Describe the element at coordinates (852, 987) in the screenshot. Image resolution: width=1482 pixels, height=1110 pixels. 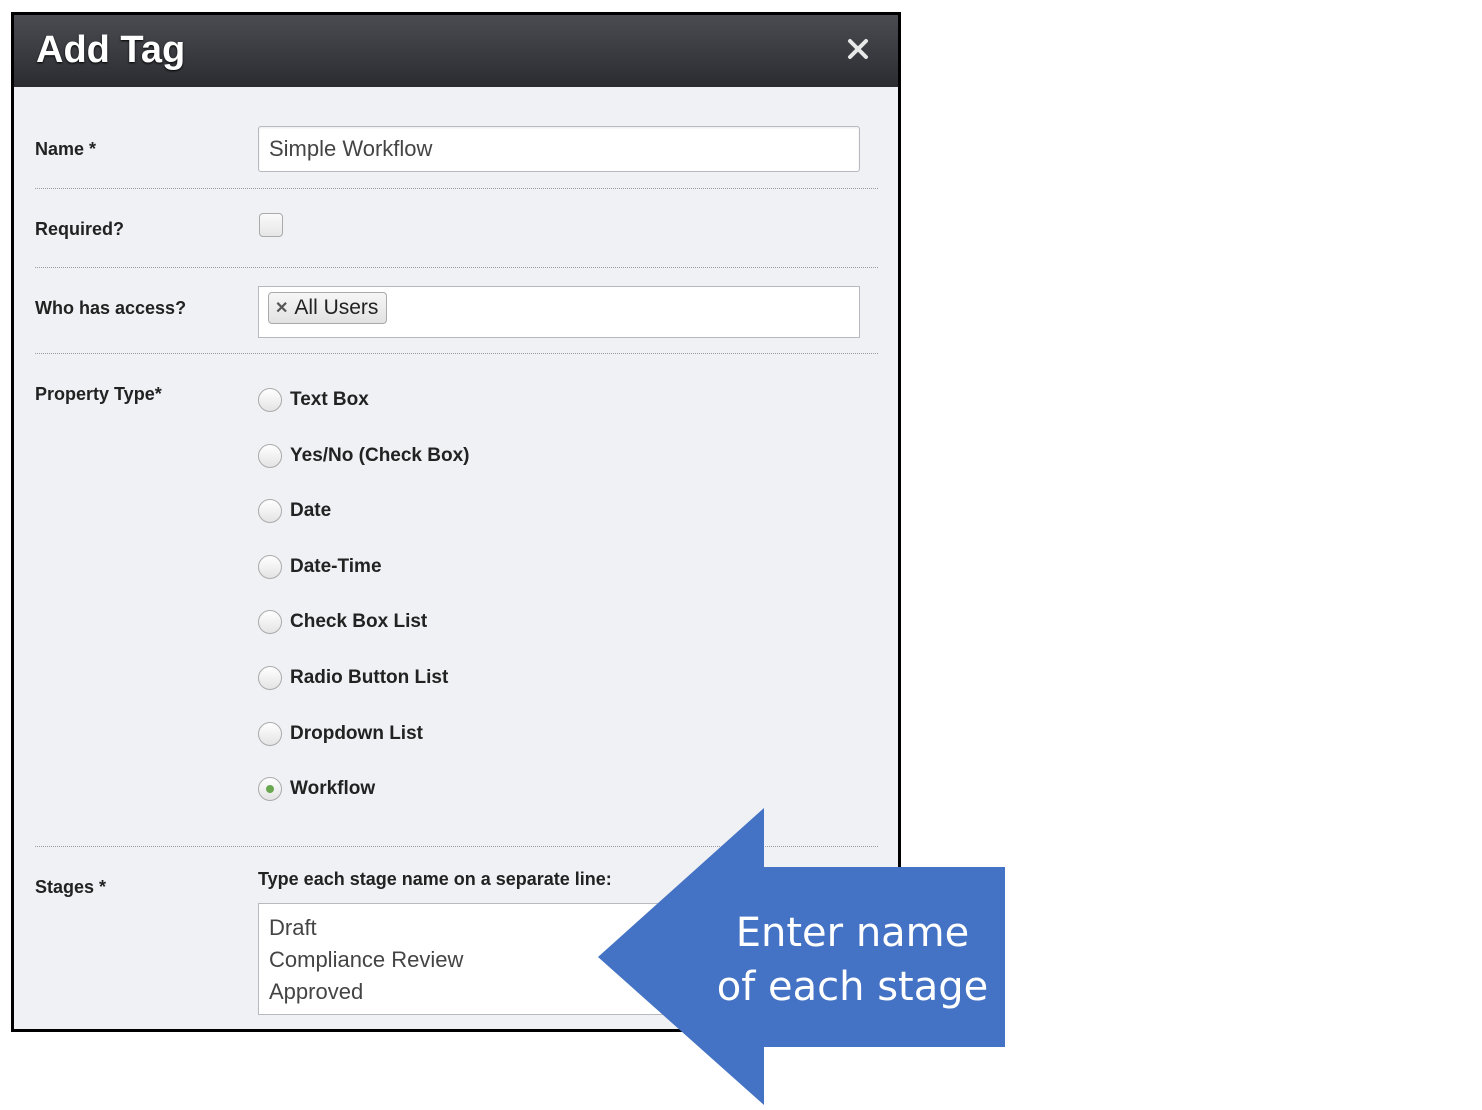
I see `callout-line: of each stage` at that location.